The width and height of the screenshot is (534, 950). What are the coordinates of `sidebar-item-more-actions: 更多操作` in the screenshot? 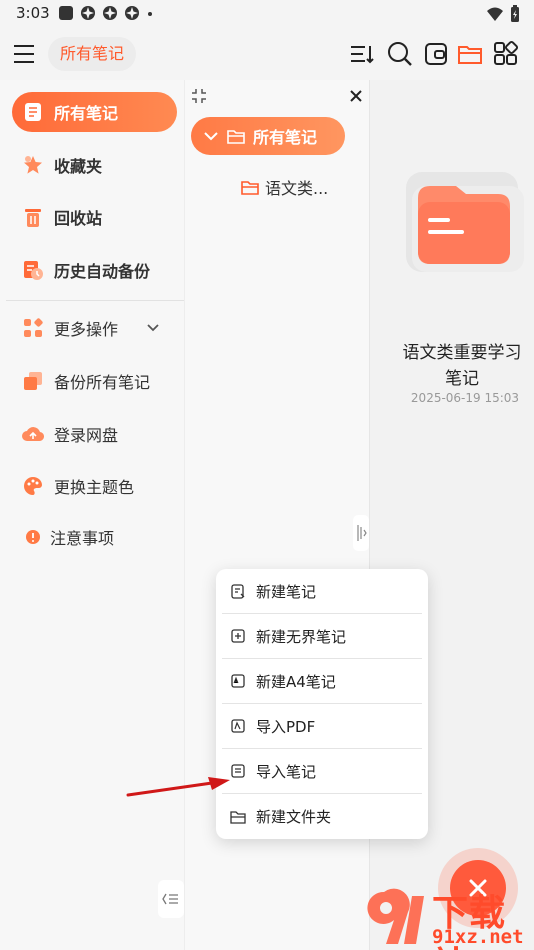 It's located at (94, 328).